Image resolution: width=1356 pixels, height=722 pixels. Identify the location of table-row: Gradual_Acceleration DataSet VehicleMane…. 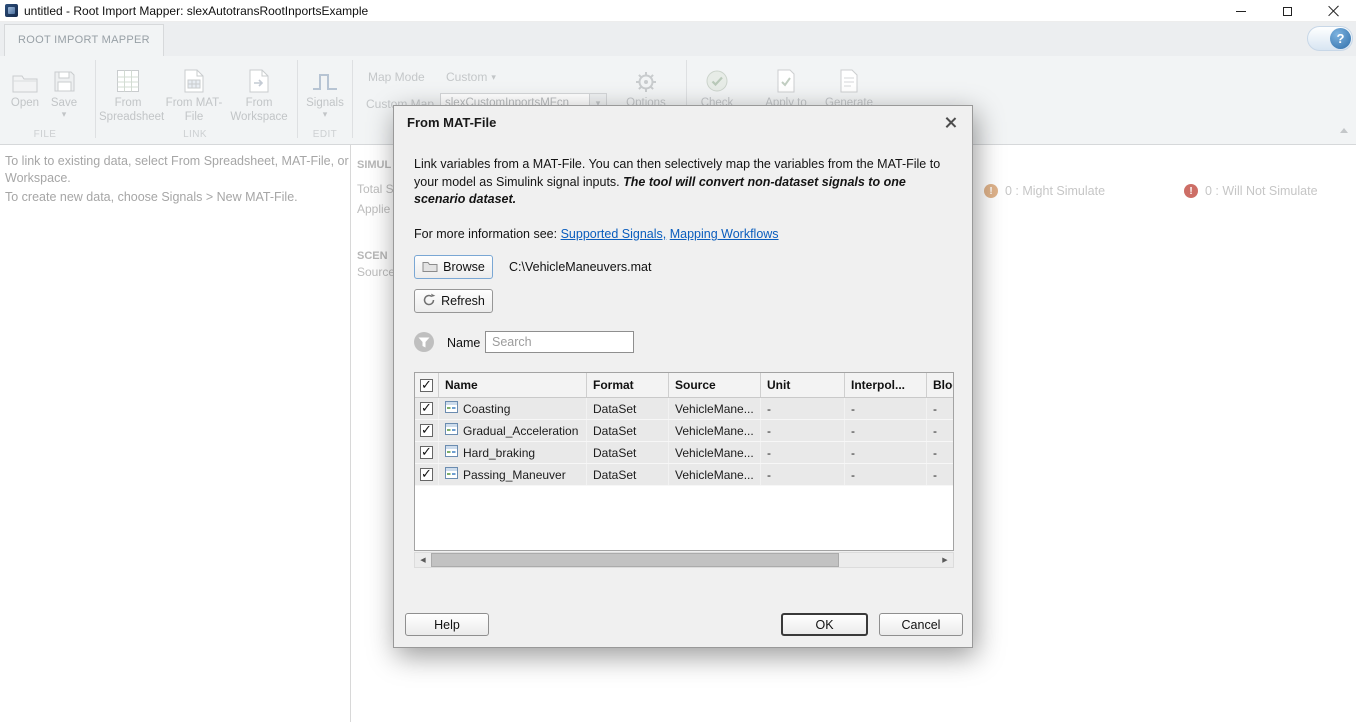
(684, 431).